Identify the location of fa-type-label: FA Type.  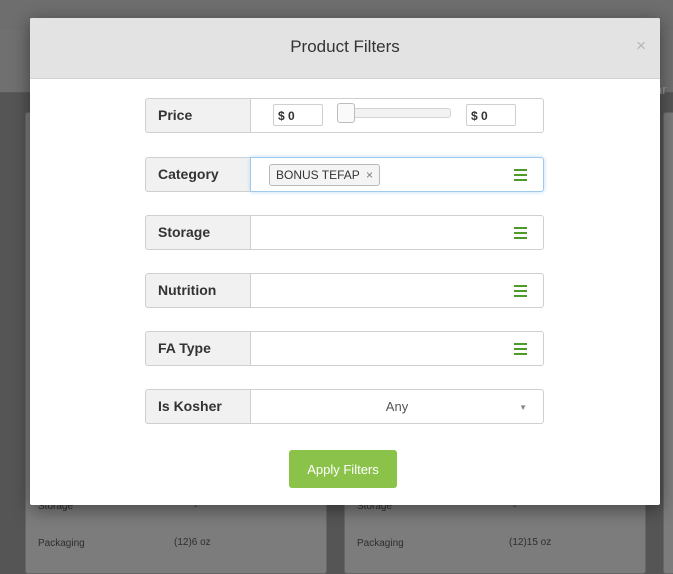
(203, 348).